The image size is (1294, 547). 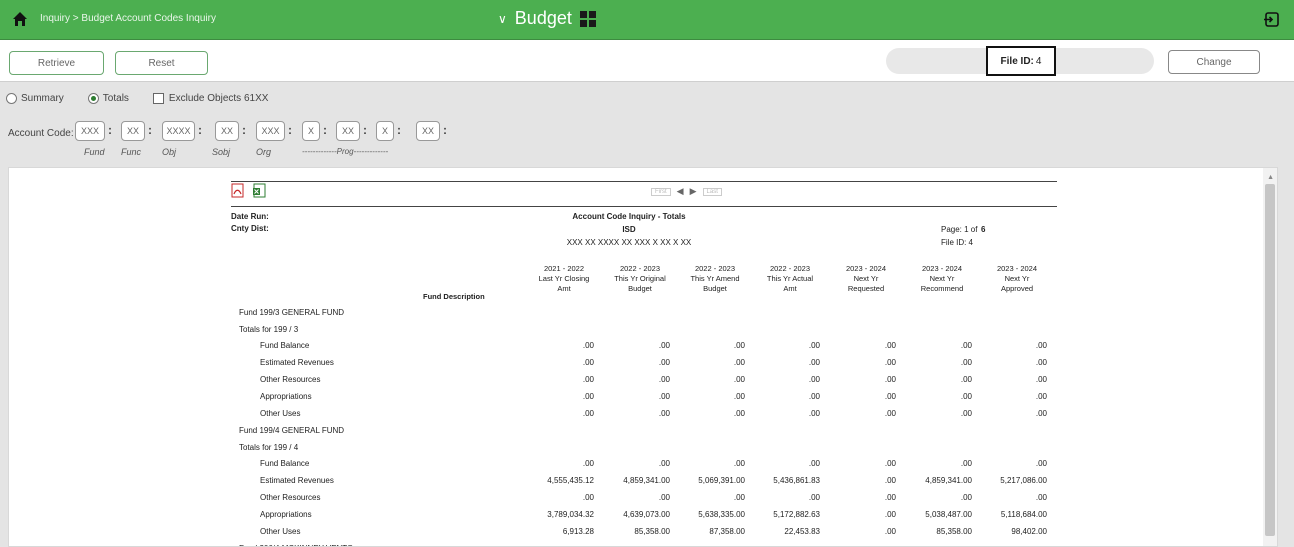 I want to click on fund-heading: Fund 199/4 GENERAL FUND, so click(x=292, y=430).